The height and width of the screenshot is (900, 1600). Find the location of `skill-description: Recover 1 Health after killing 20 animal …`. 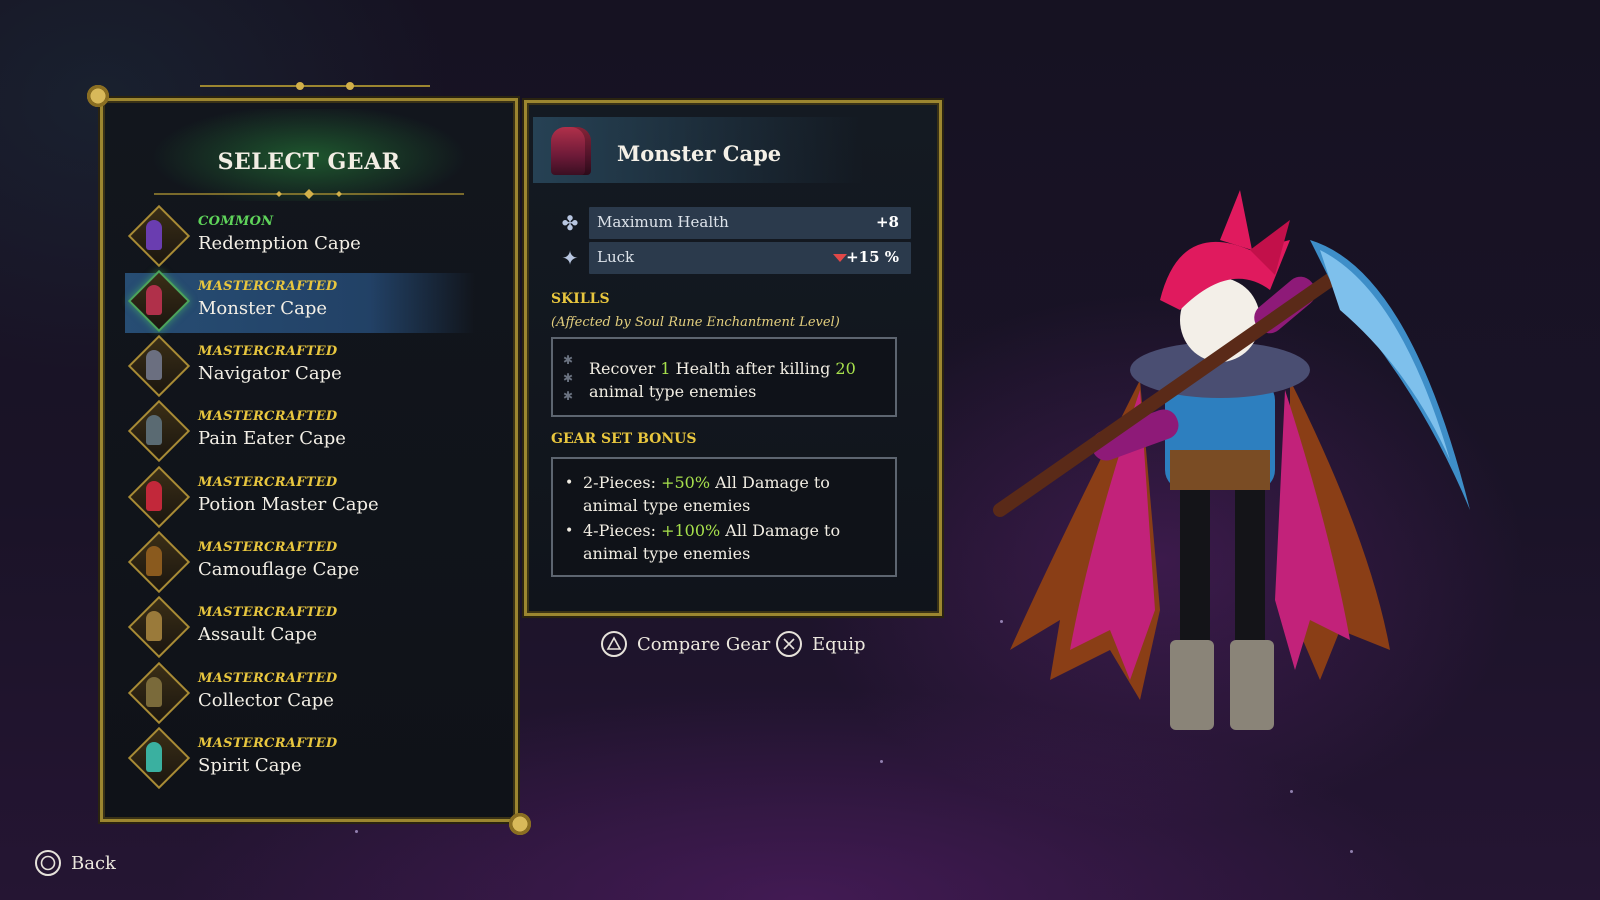

skill-description: Recover 1 Health after killing 20 animal … is located at coordinates (734, 380).